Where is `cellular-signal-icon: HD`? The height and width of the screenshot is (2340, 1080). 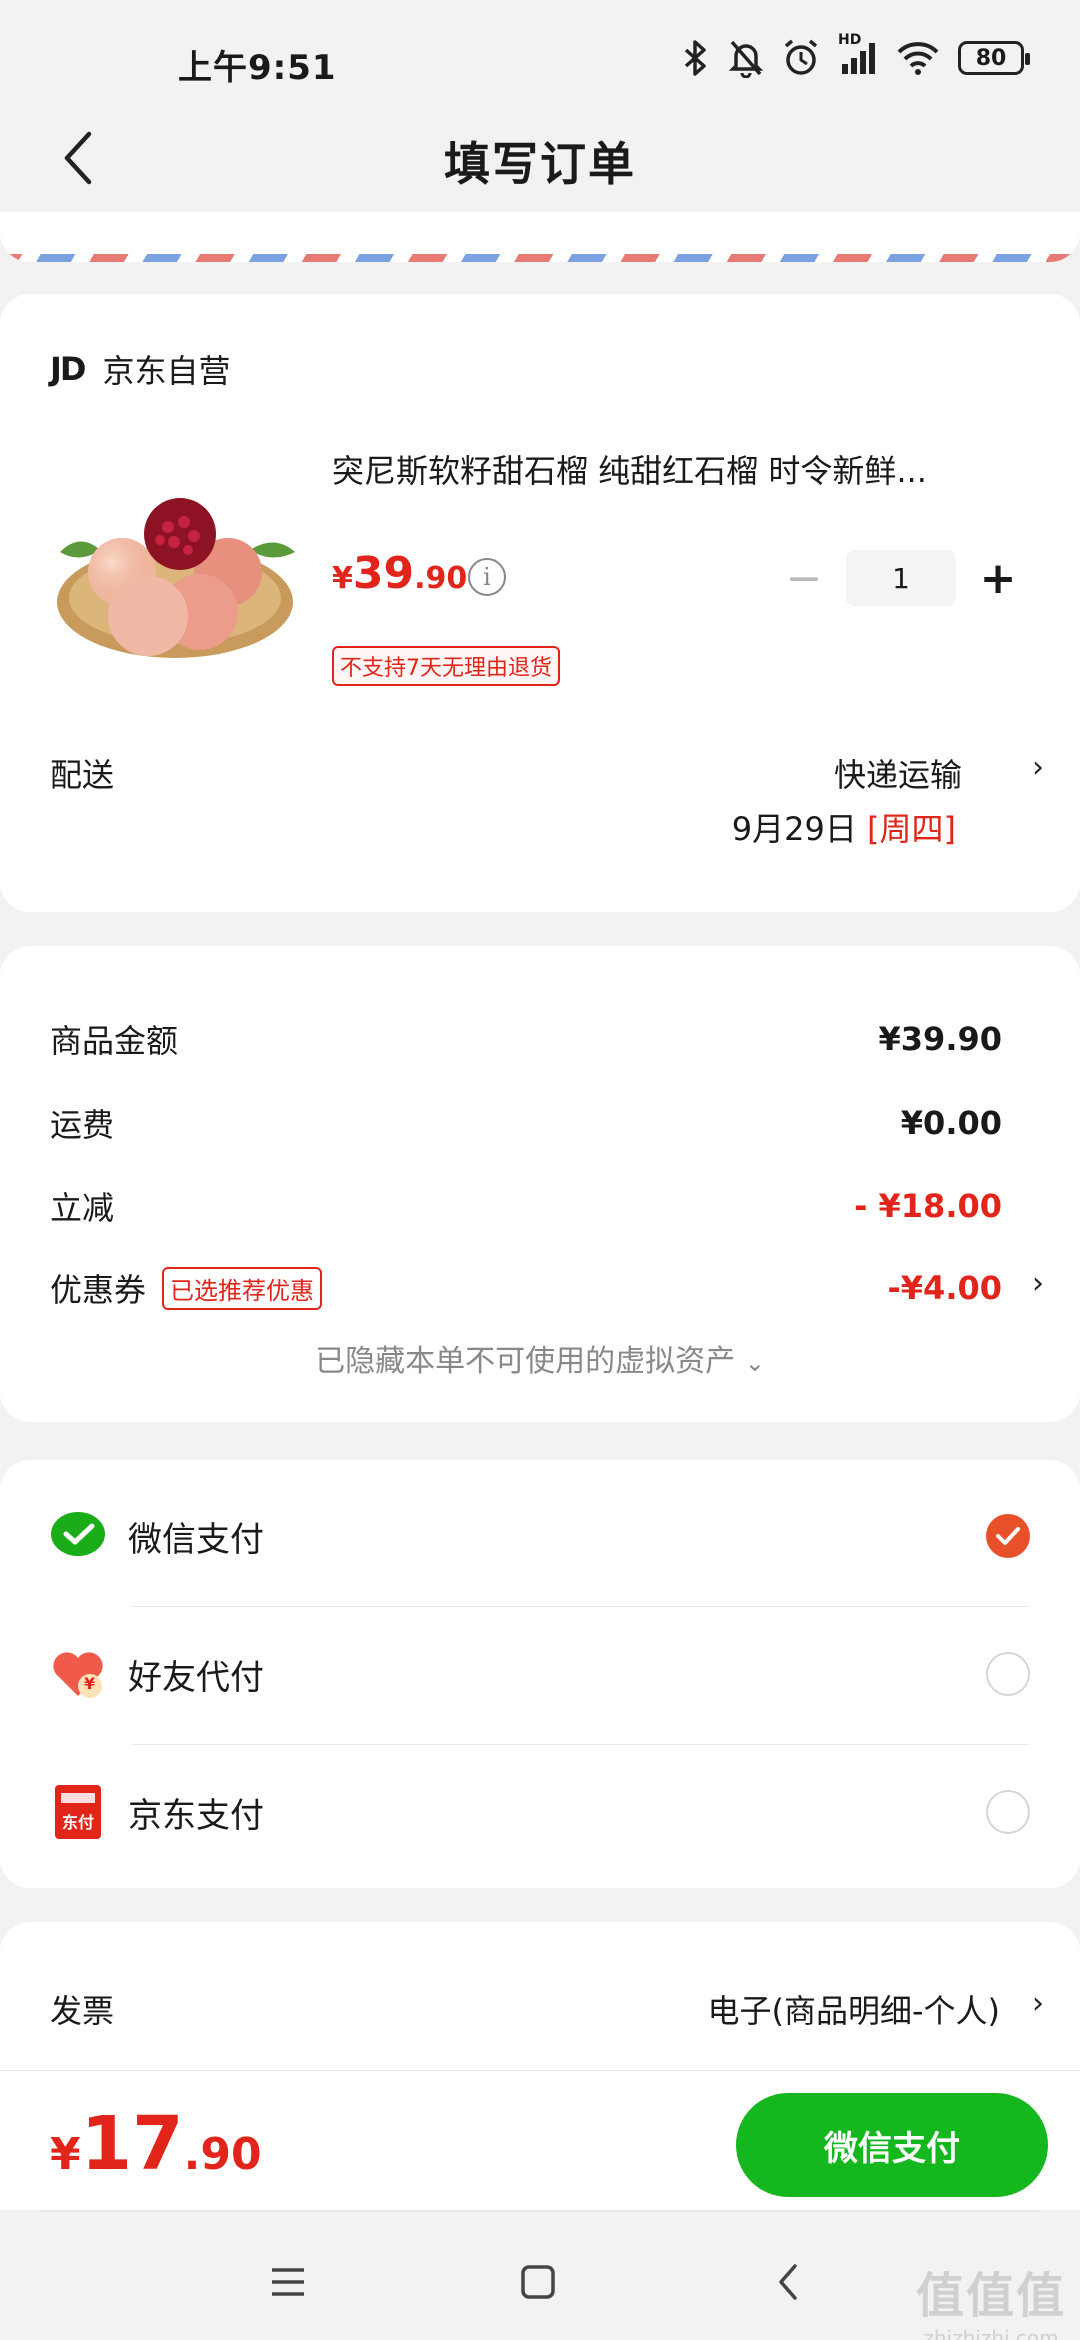
cellular-signal-icon: HD is located at coordinates (858, 54).